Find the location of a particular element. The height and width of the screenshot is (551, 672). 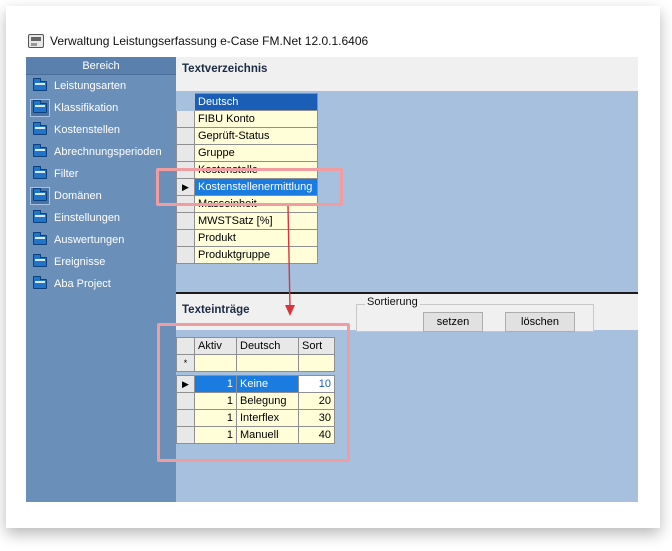

sidebar-item-aba-project: Aba Project is located at coordinates (101, 284).